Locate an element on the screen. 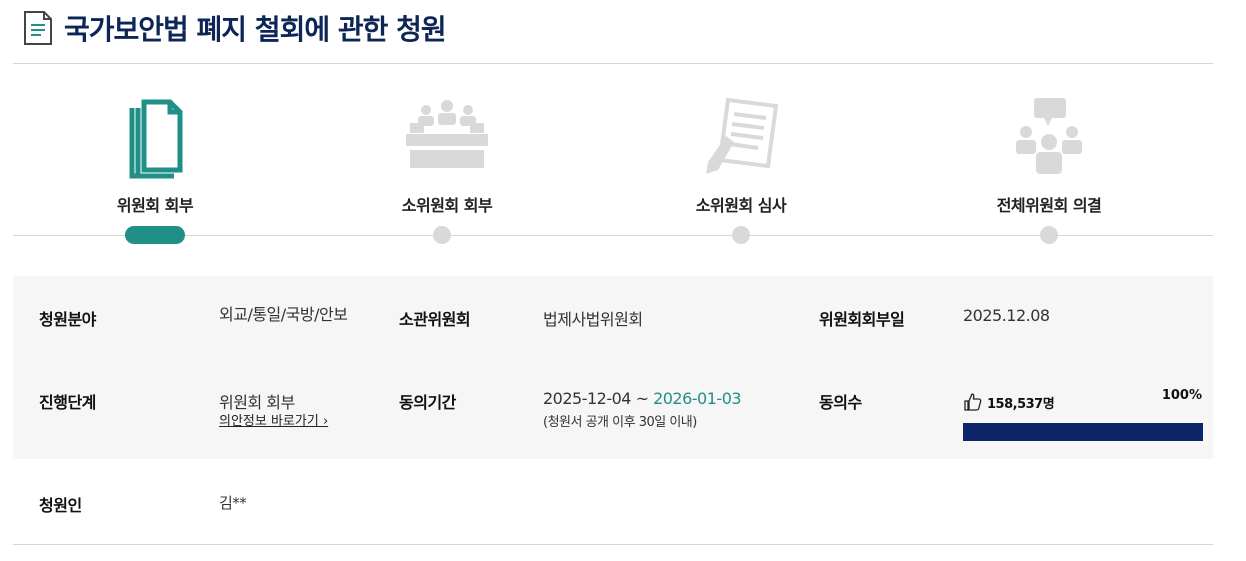  bill-info-link: 의안정보 바로가기 › is located at coordinates (273, 419).